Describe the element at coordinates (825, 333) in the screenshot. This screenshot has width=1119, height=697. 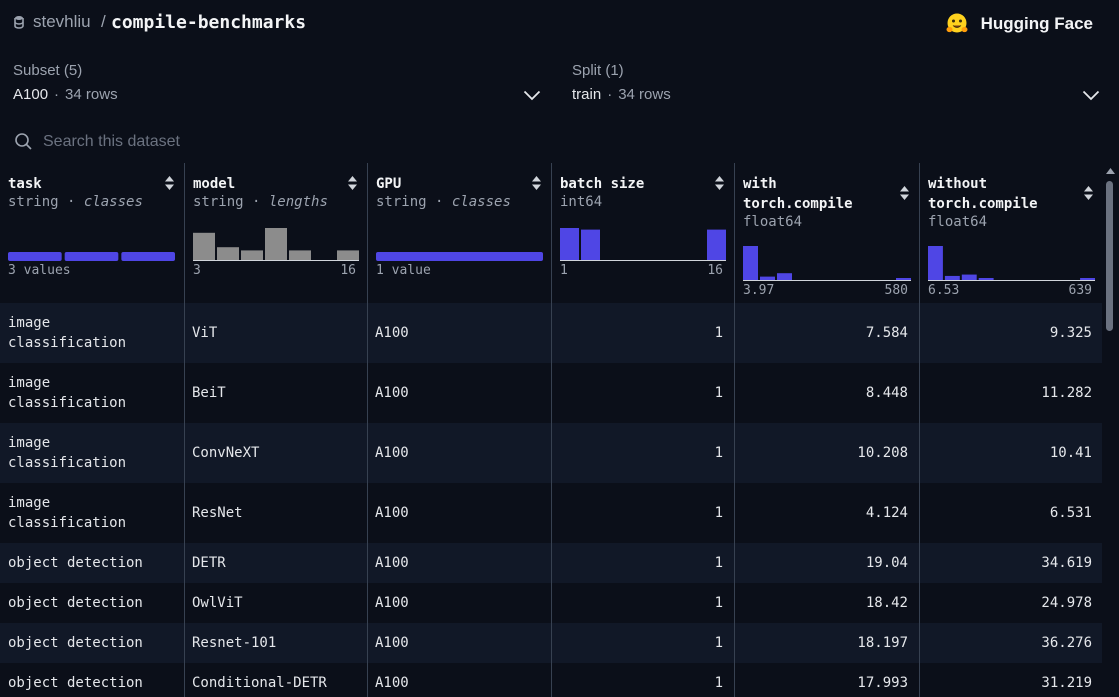
I see `table-cell-with: 7.584` at that location.